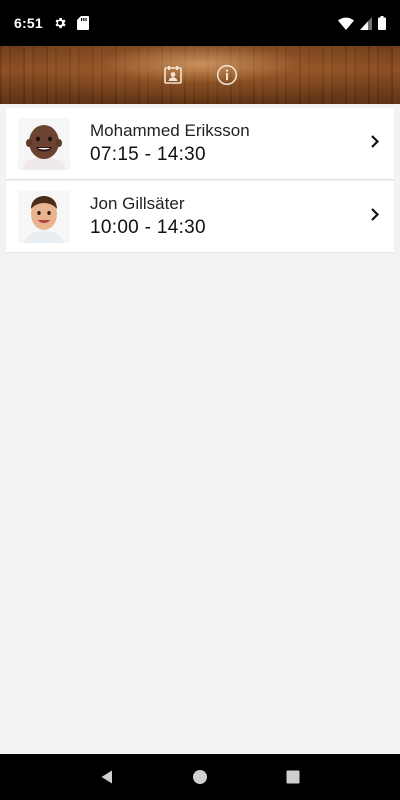 This screenshot has width=400, height=800. What do you see at coordinates (346, 23) in the screenshot?
I see `wifi-icon` at bounding box center [346, 23].